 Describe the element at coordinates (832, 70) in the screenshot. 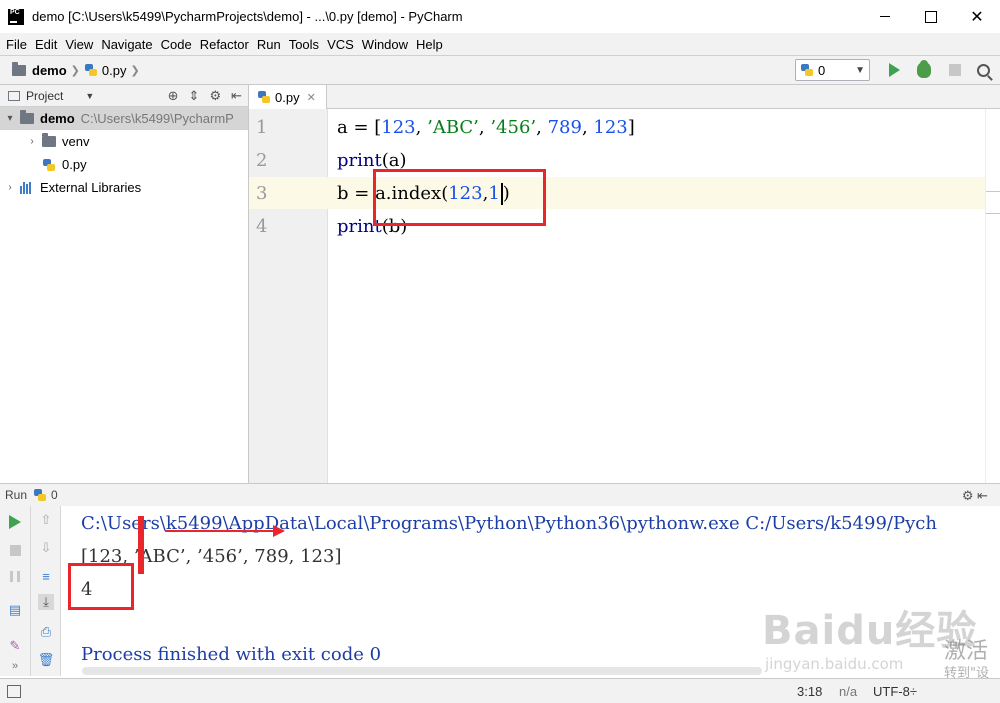

I see `run-config-select: 0 ▼` at that location.